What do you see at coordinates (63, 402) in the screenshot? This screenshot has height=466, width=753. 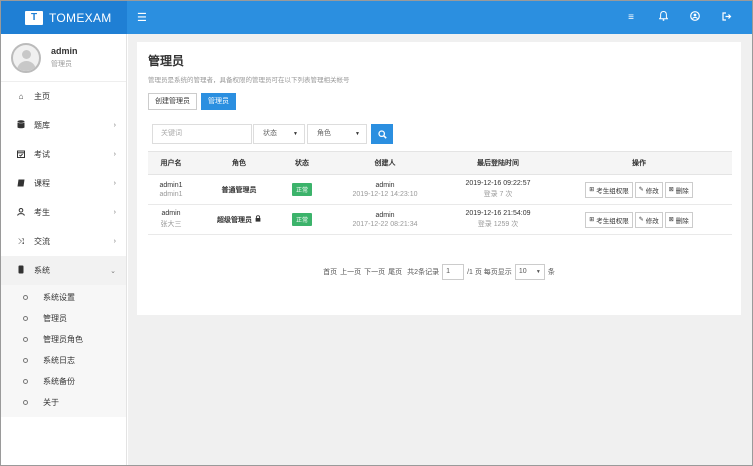 I see `submenu-item-about: 关于` at bounding box center [63, 402].